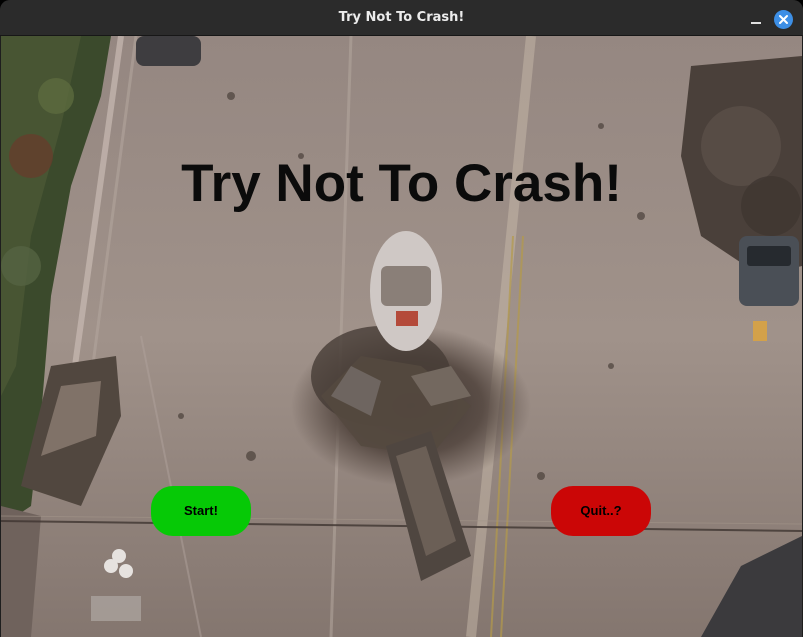  I want to click on title-bar: Try Not To Crash!, so click(401, 18).